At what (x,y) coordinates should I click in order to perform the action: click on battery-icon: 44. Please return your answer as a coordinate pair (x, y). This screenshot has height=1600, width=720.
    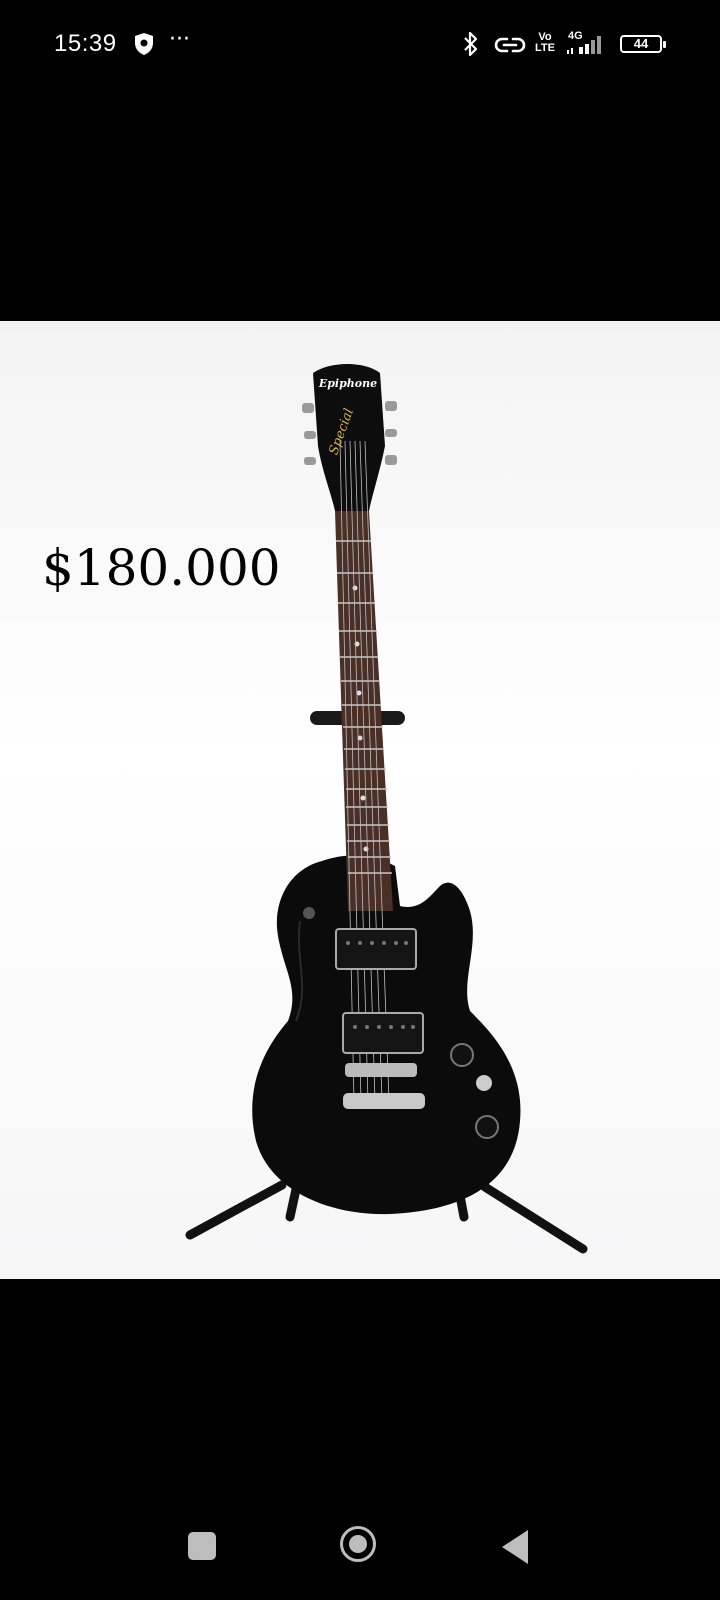
    Looking at the image, I should click on (643, 44).